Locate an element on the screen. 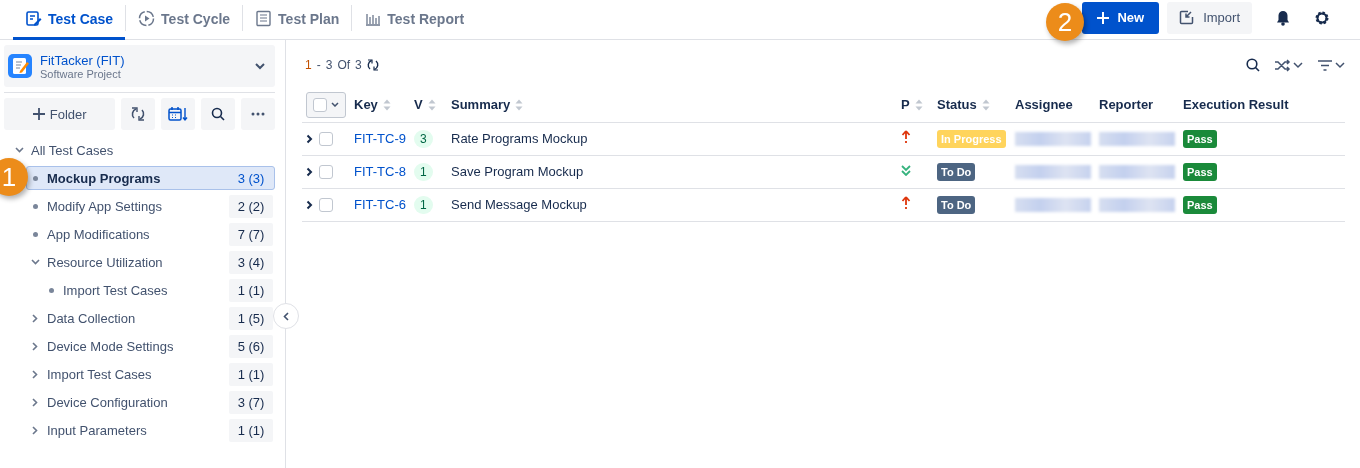  test-case-key: FIT-TC-6 is located at coordinates (380, 204).